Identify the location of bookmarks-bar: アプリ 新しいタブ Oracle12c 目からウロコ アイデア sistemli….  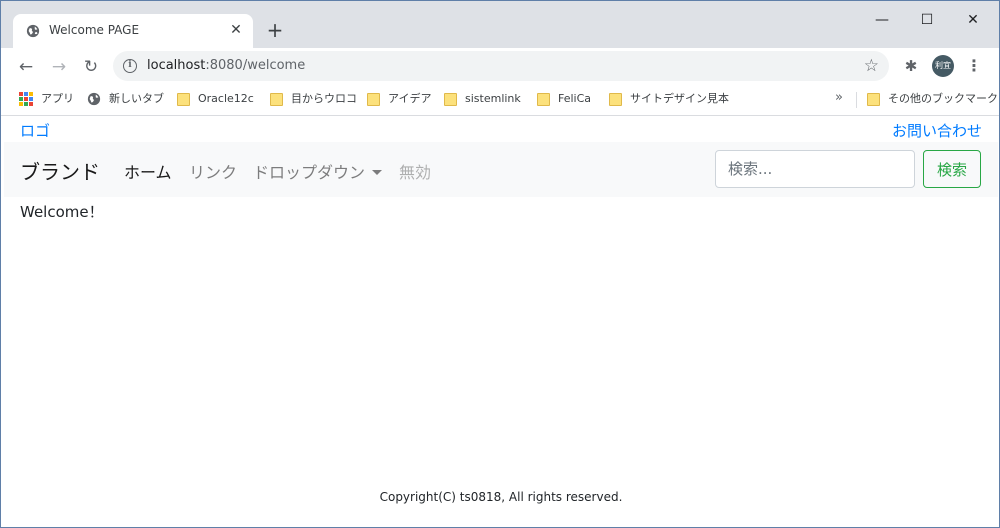
(500, 101).